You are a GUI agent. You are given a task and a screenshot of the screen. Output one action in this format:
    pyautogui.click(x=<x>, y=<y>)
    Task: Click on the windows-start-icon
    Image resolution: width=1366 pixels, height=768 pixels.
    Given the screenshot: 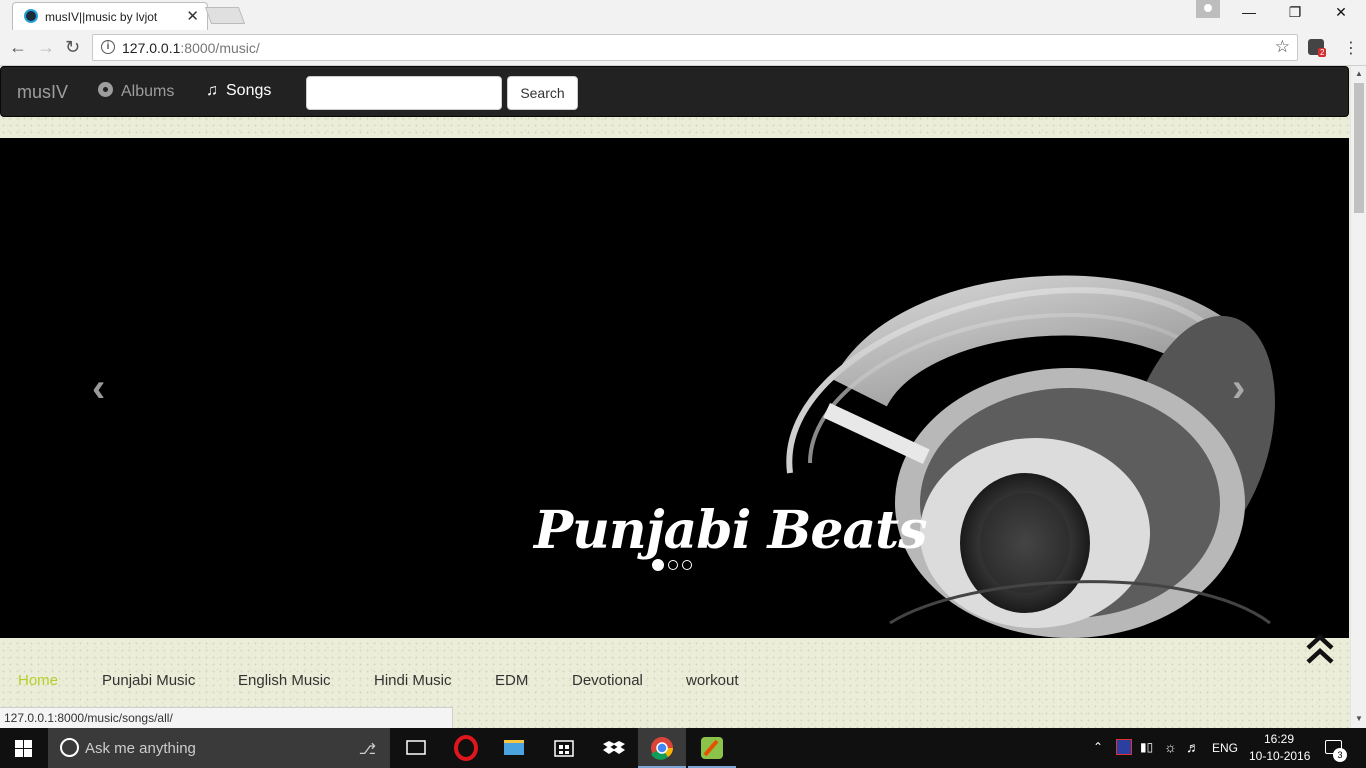 What is the action you would take?
    pyautogui.click(x=24, y=748)
    